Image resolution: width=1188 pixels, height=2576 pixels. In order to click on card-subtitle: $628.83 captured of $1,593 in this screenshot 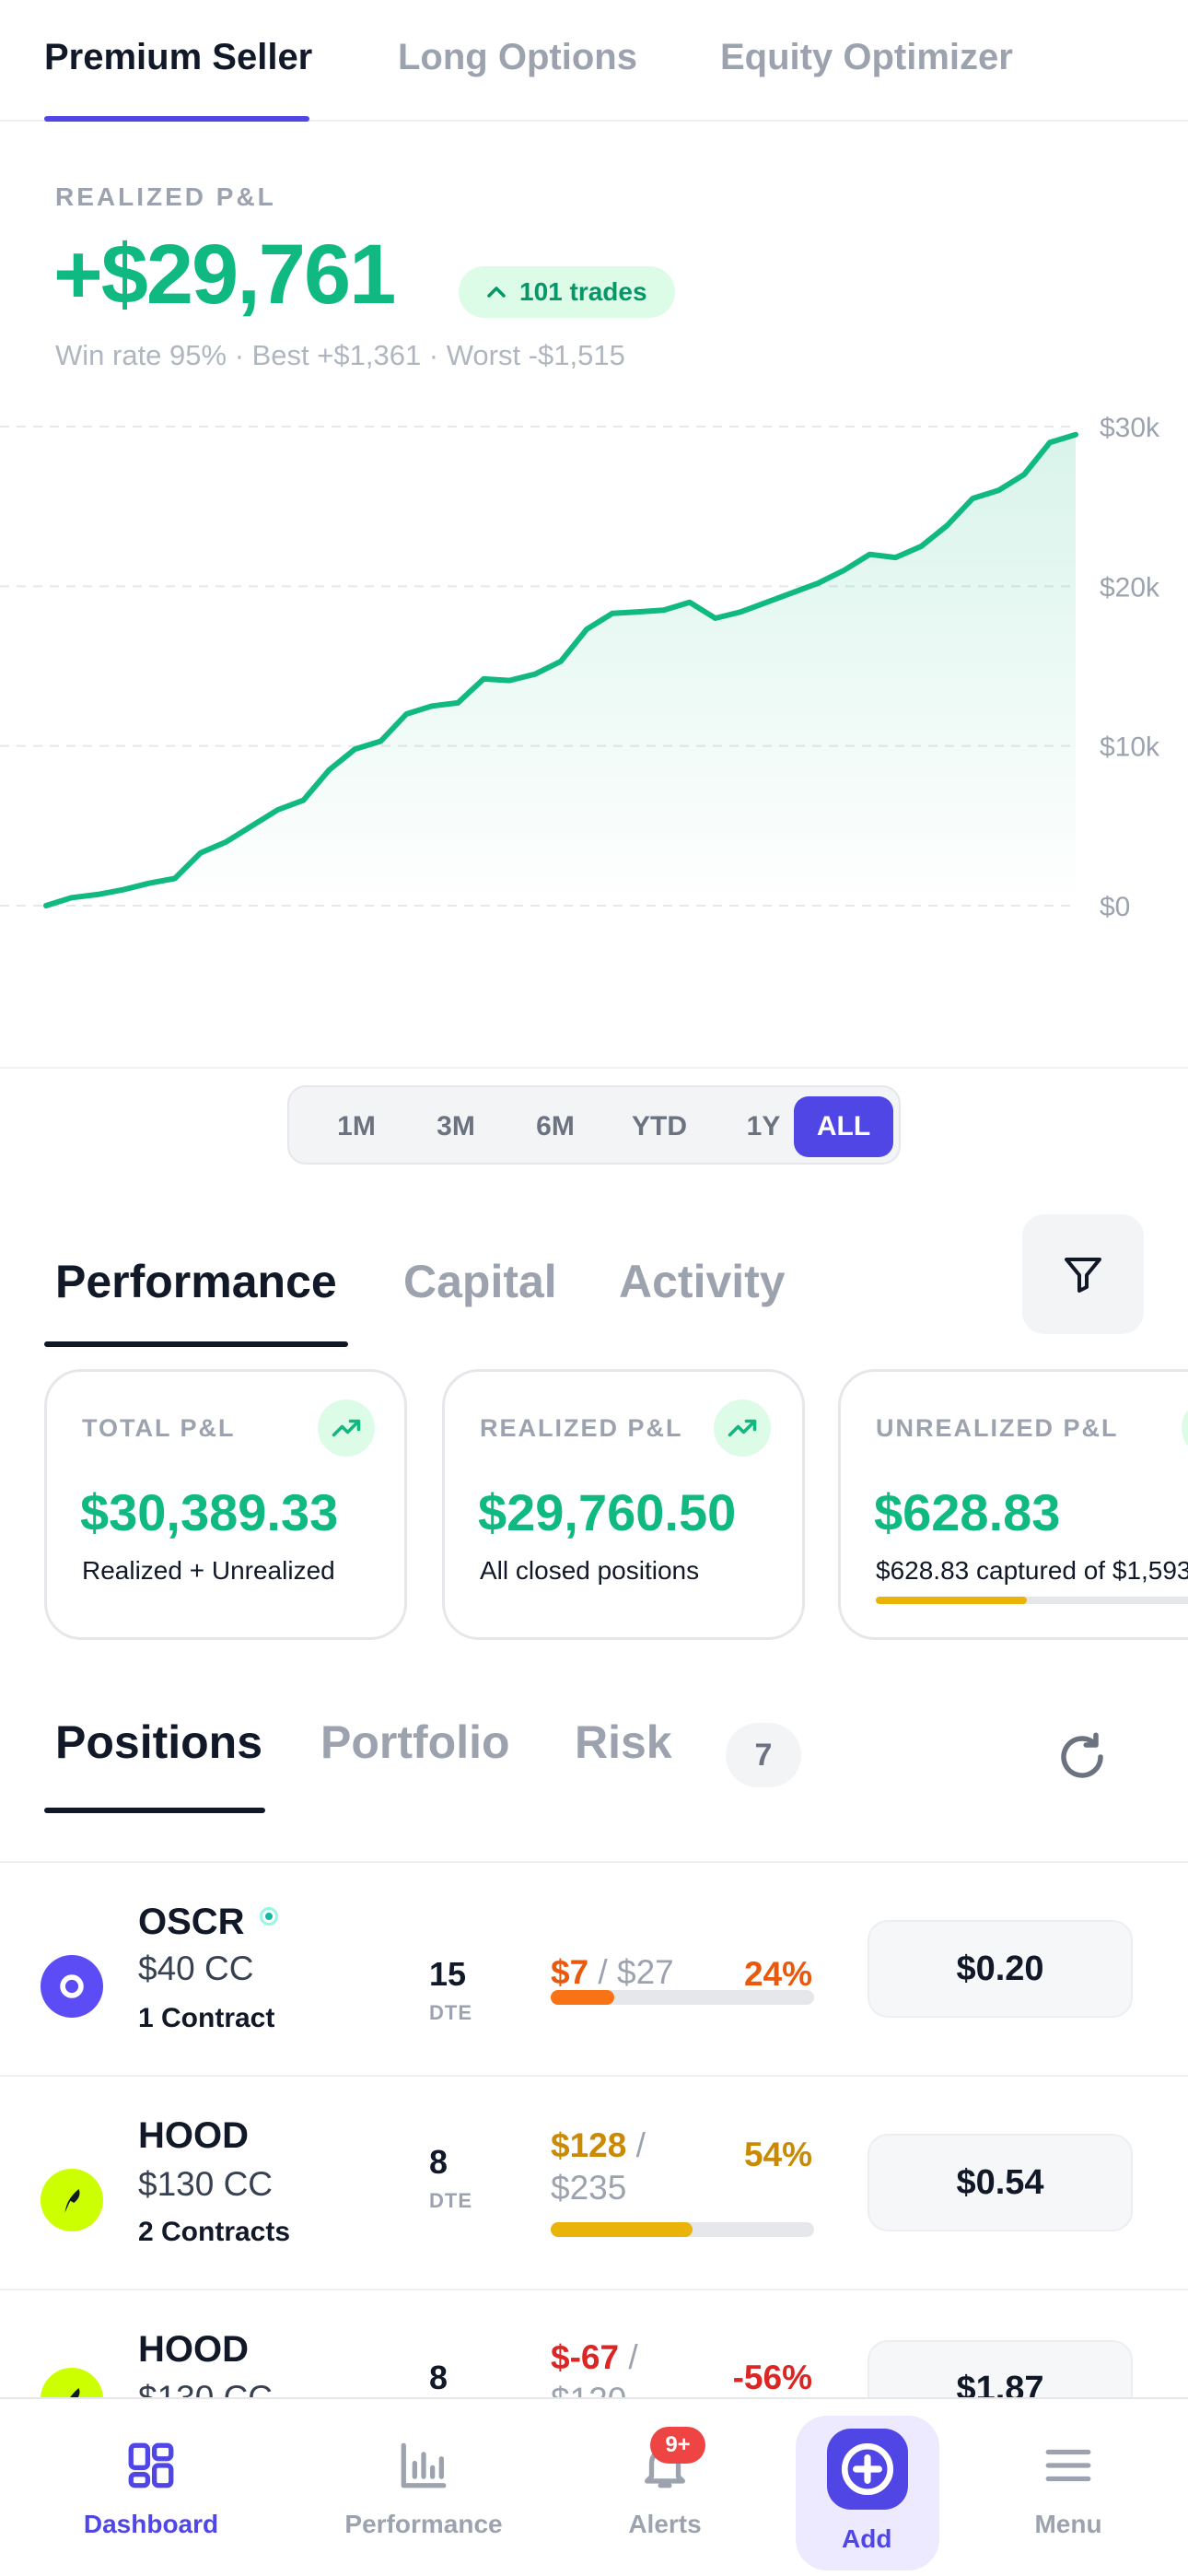, I will do `click(1032, 1570)`.